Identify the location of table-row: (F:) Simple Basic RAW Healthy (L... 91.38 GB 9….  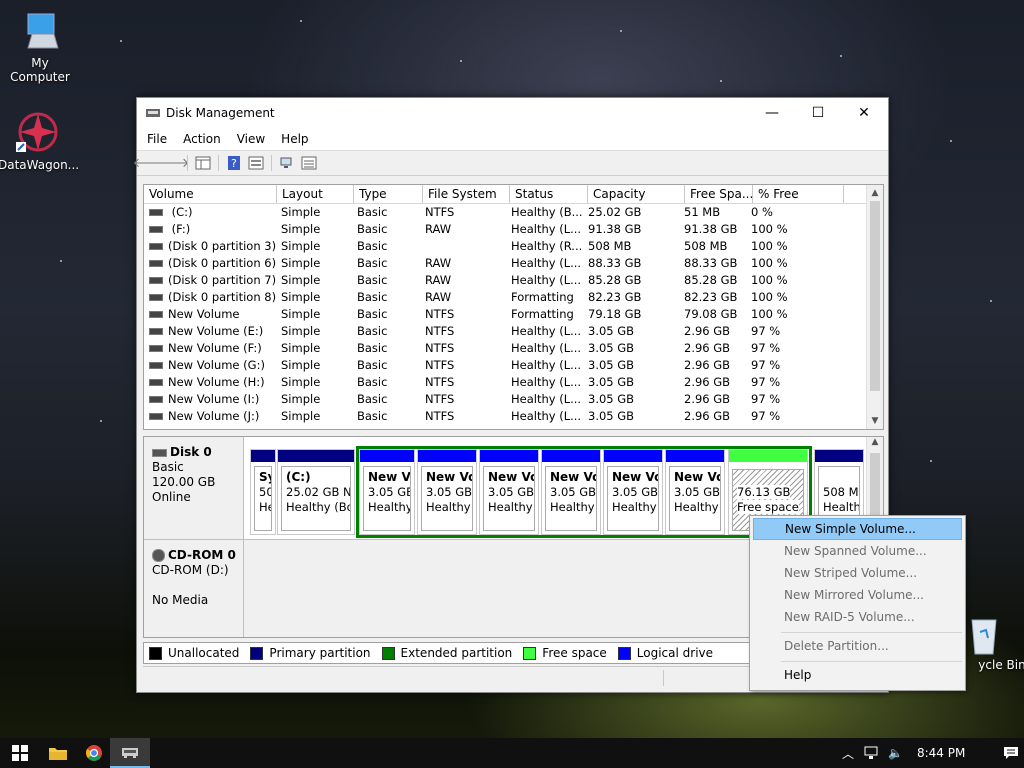
(513, 229).